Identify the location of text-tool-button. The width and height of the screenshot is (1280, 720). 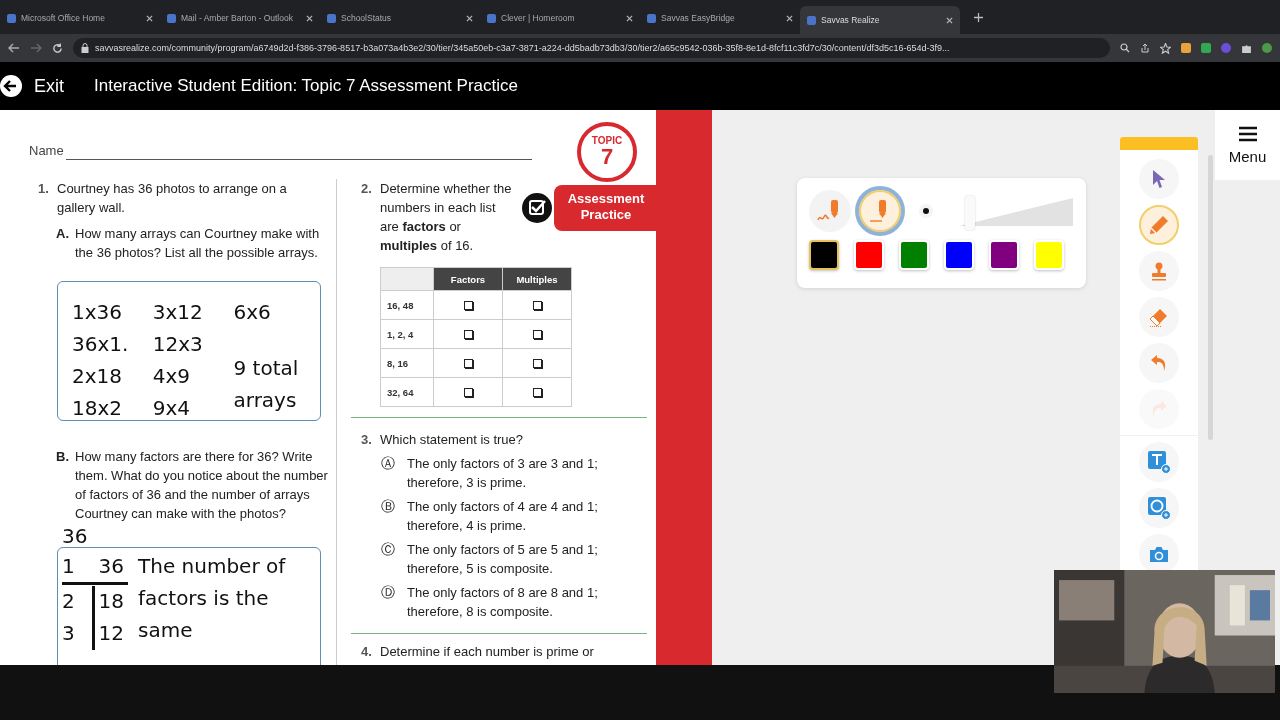
(1159, 462).